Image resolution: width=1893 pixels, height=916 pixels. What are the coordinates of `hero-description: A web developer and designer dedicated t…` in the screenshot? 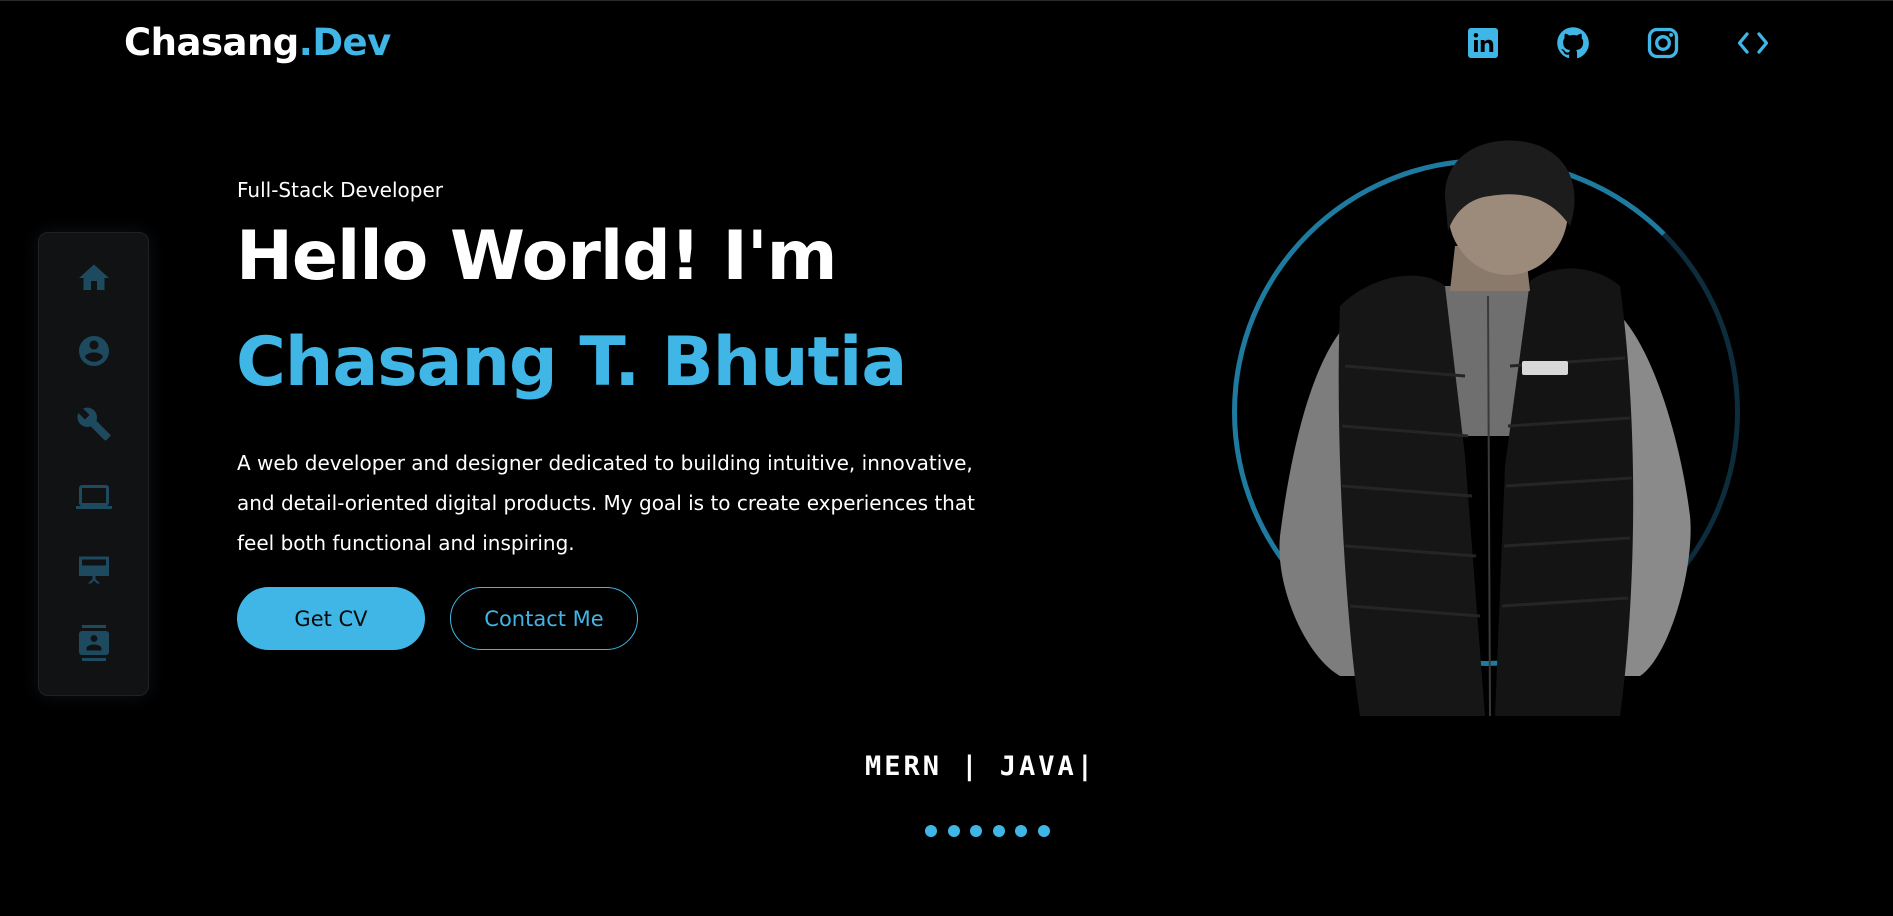 It's located at (606, 503).